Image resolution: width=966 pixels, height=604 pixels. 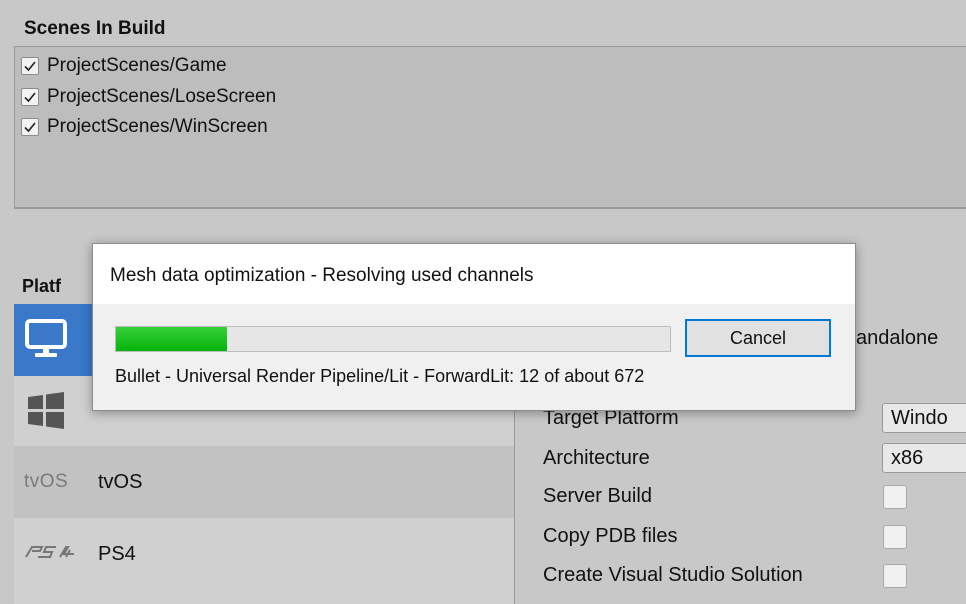 I want to click on ps4-logo-icon, so click(x=52, y=554).